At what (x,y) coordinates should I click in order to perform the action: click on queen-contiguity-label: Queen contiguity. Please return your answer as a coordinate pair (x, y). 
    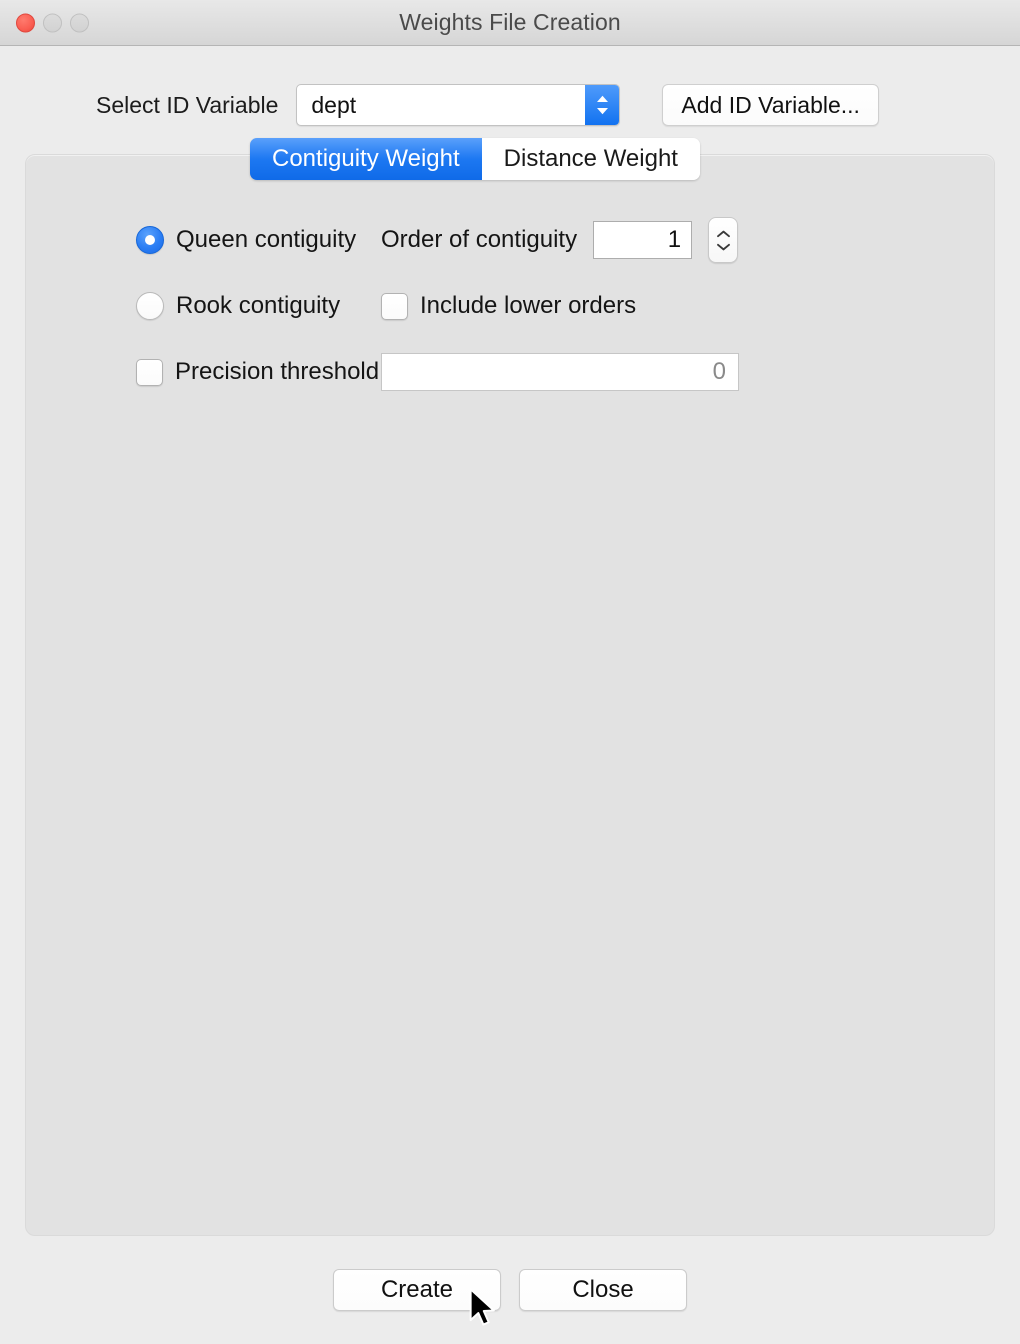
    Looking at the image, I should click on (266, 239).